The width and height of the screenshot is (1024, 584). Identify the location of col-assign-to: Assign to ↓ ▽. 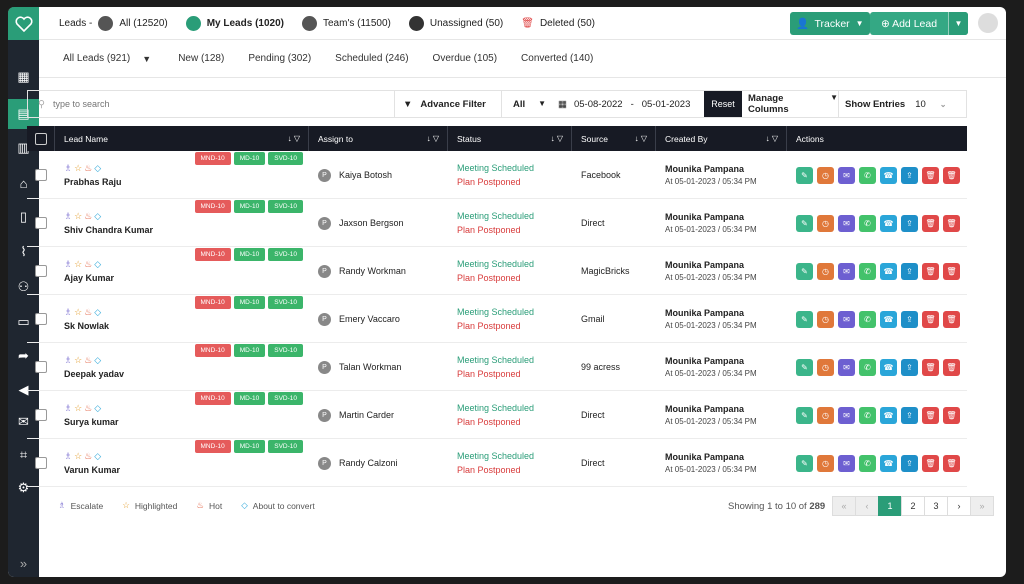
(378, 138).